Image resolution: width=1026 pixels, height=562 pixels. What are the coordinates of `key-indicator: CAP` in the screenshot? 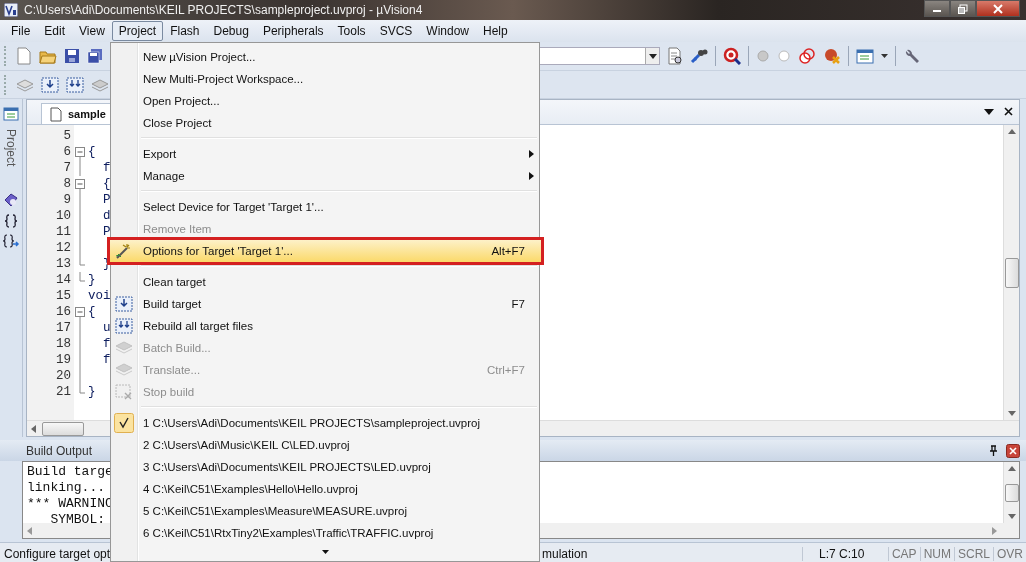 It's located at (903, 553).